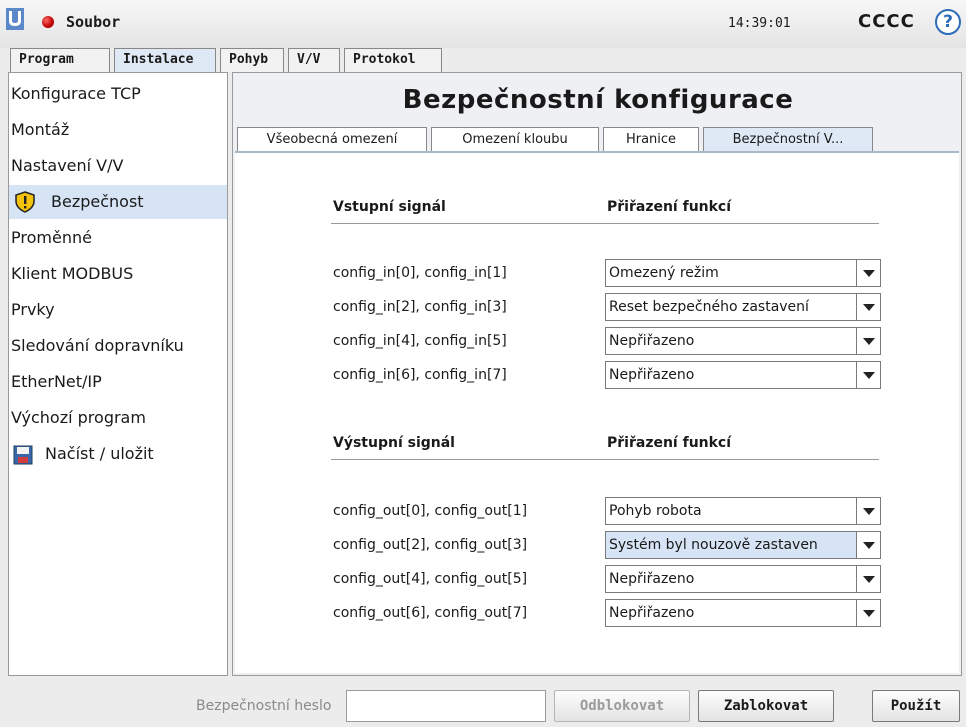 The height and width of the screenshot is (727, 966). I want to click on output-function-header: Přiřazení funkcí, so click(669, 443).